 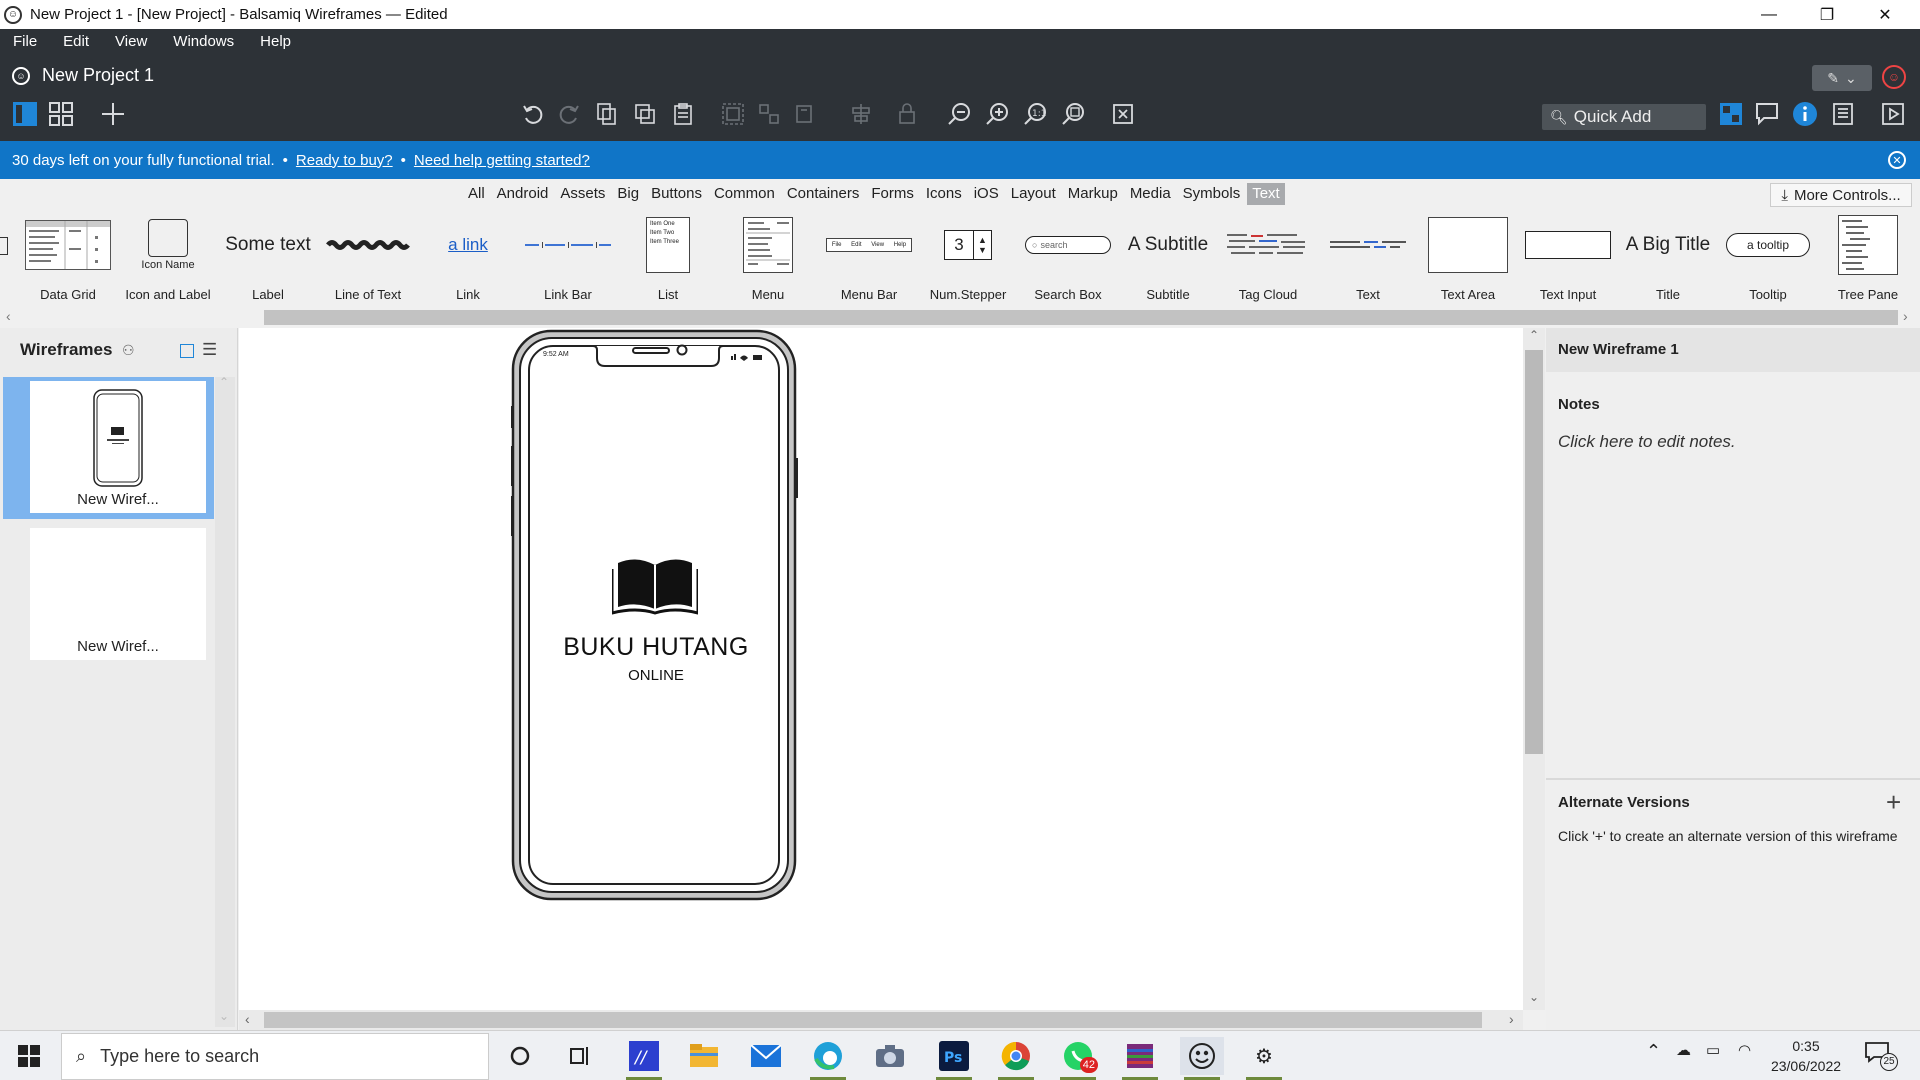 I want to click on component-menu: Menu, so click(x=768, y=258).